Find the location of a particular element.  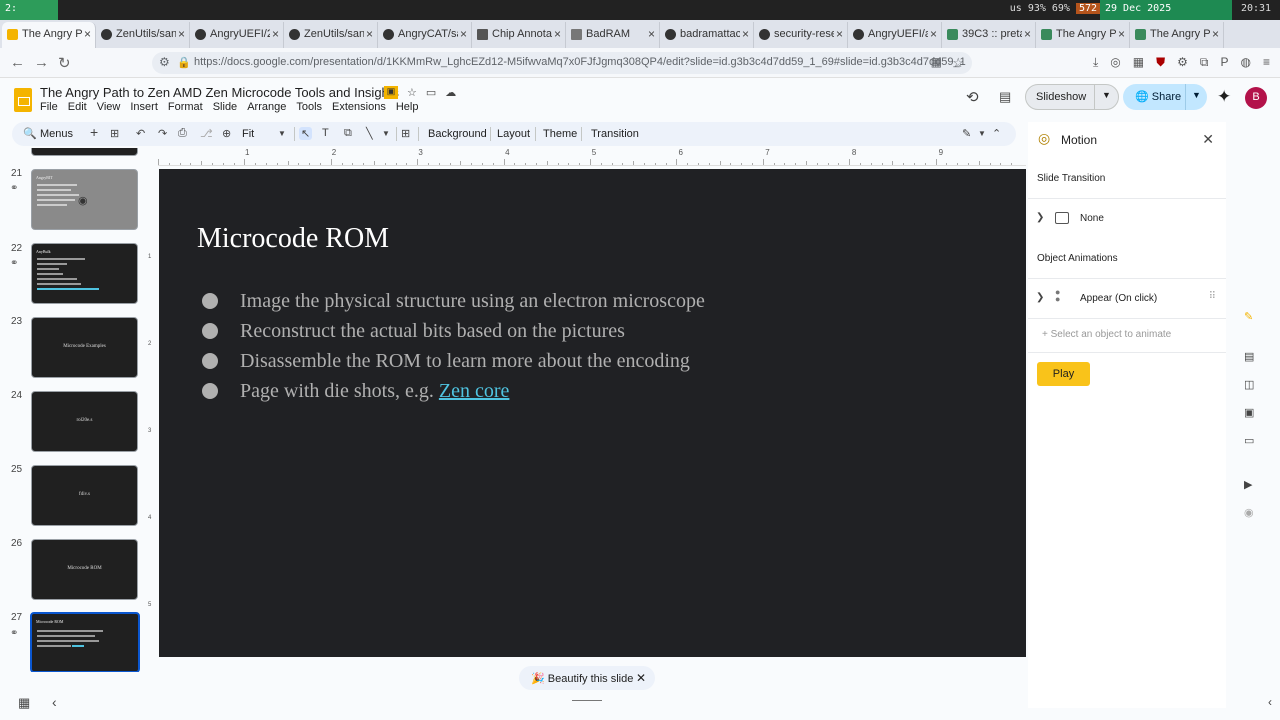

tab-angrycat: AngryCAT/sa × is located at coordinates (425, 35).